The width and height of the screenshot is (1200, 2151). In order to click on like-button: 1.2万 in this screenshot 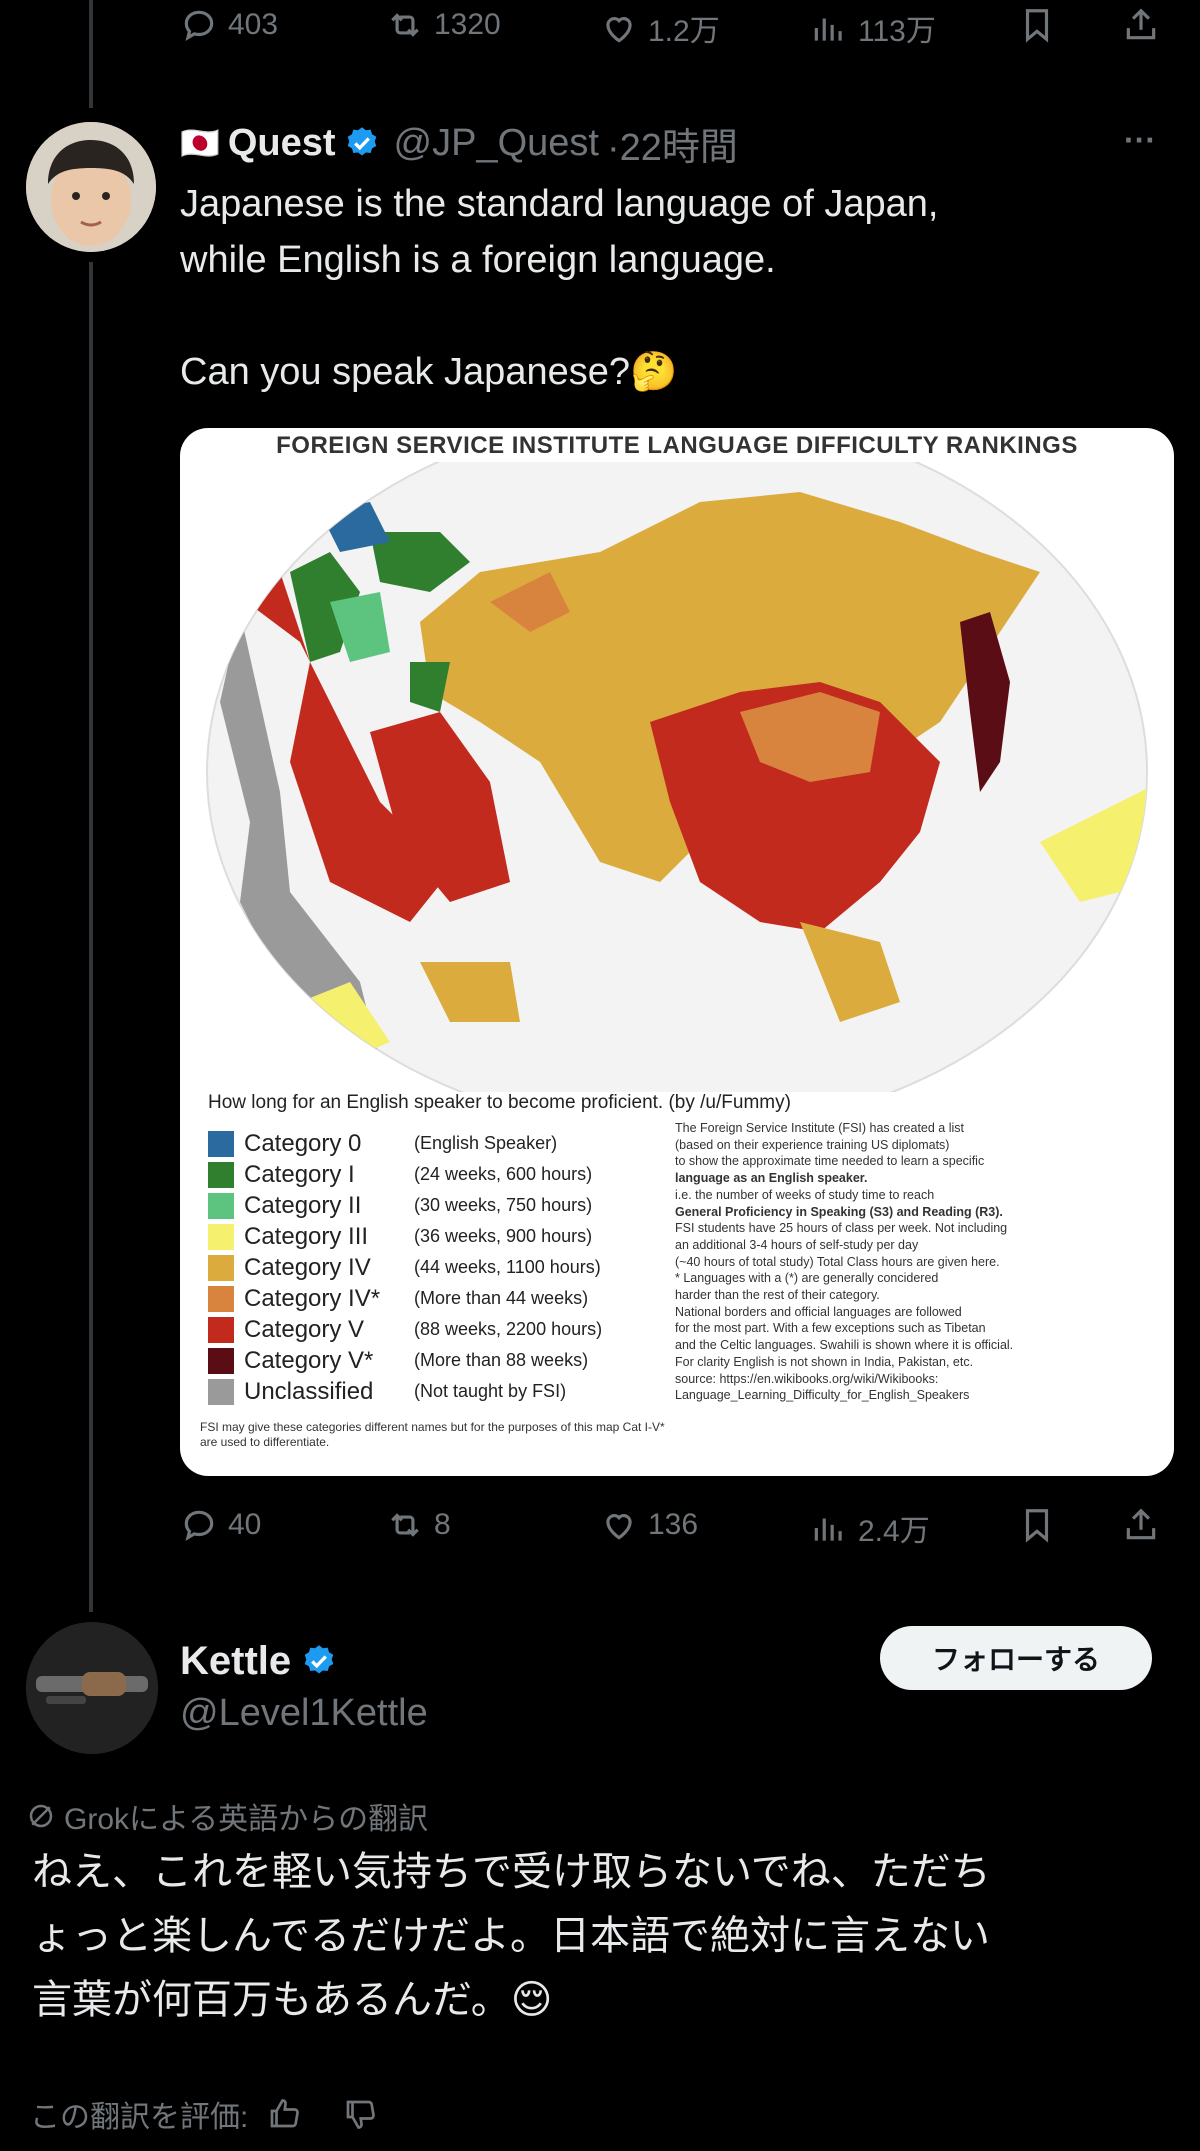, I will do `click(660, 28)`.